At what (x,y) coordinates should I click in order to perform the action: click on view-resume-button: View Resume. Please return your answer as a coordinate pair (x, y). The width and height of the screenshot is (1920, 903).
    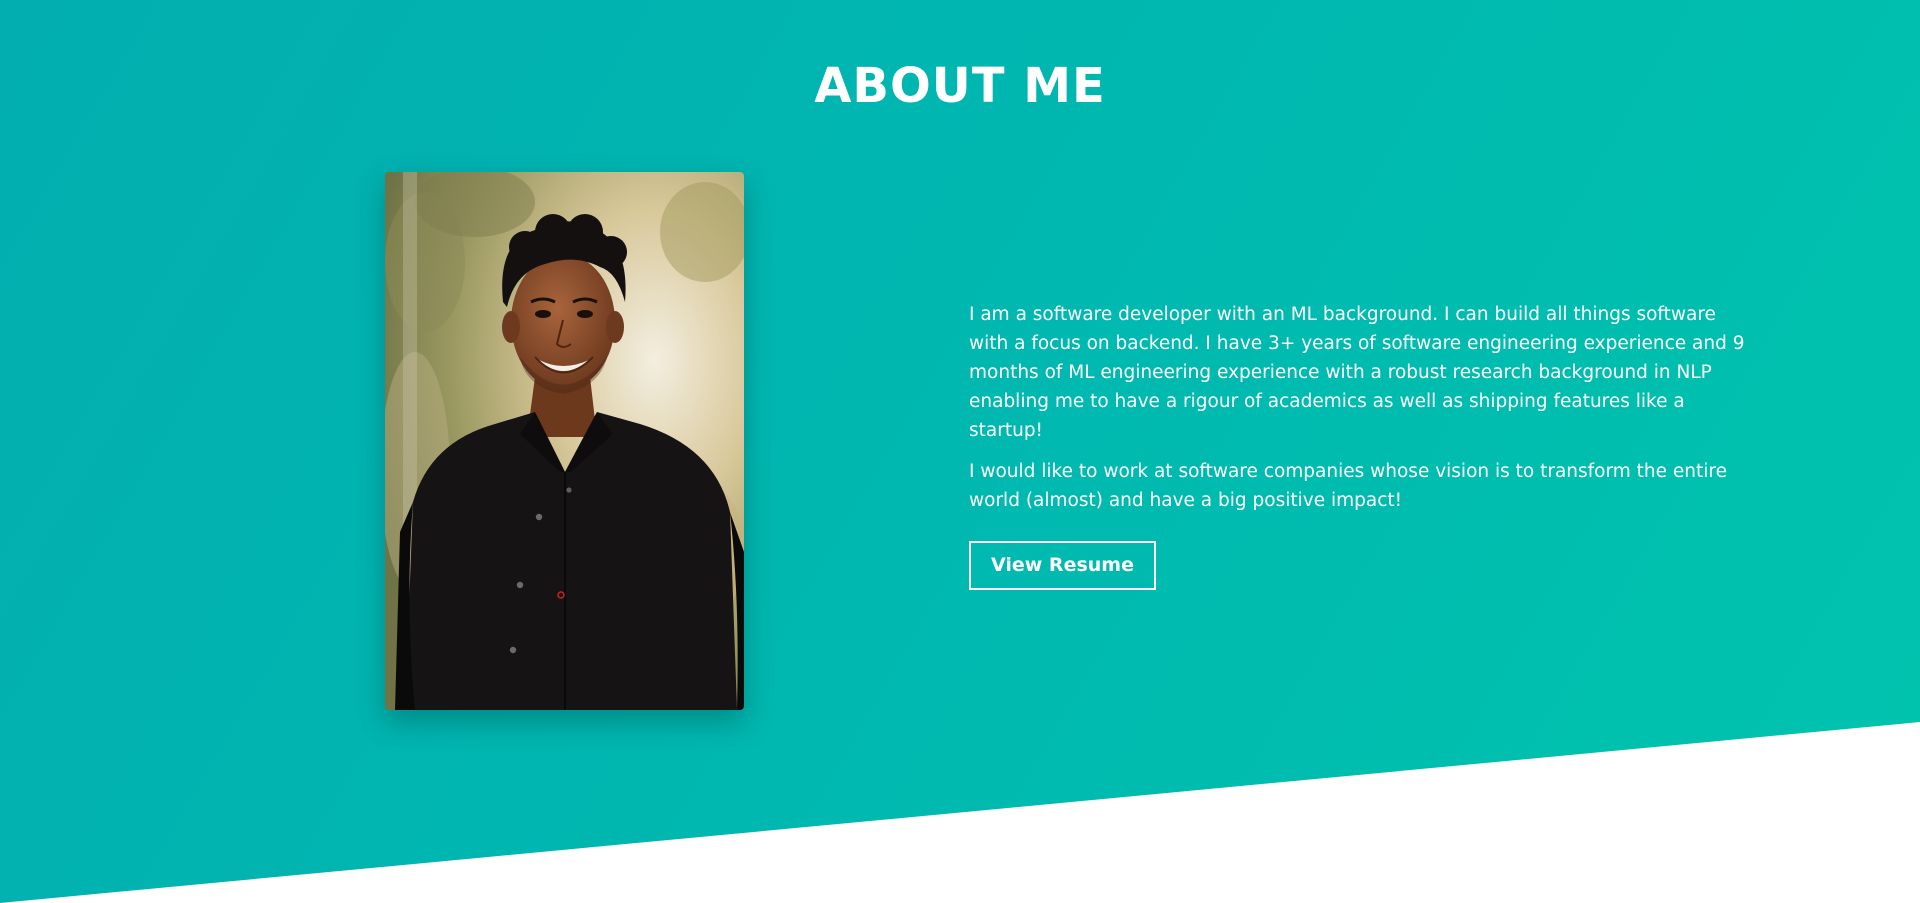
    Looking at the image, I should click on (1062, 565).